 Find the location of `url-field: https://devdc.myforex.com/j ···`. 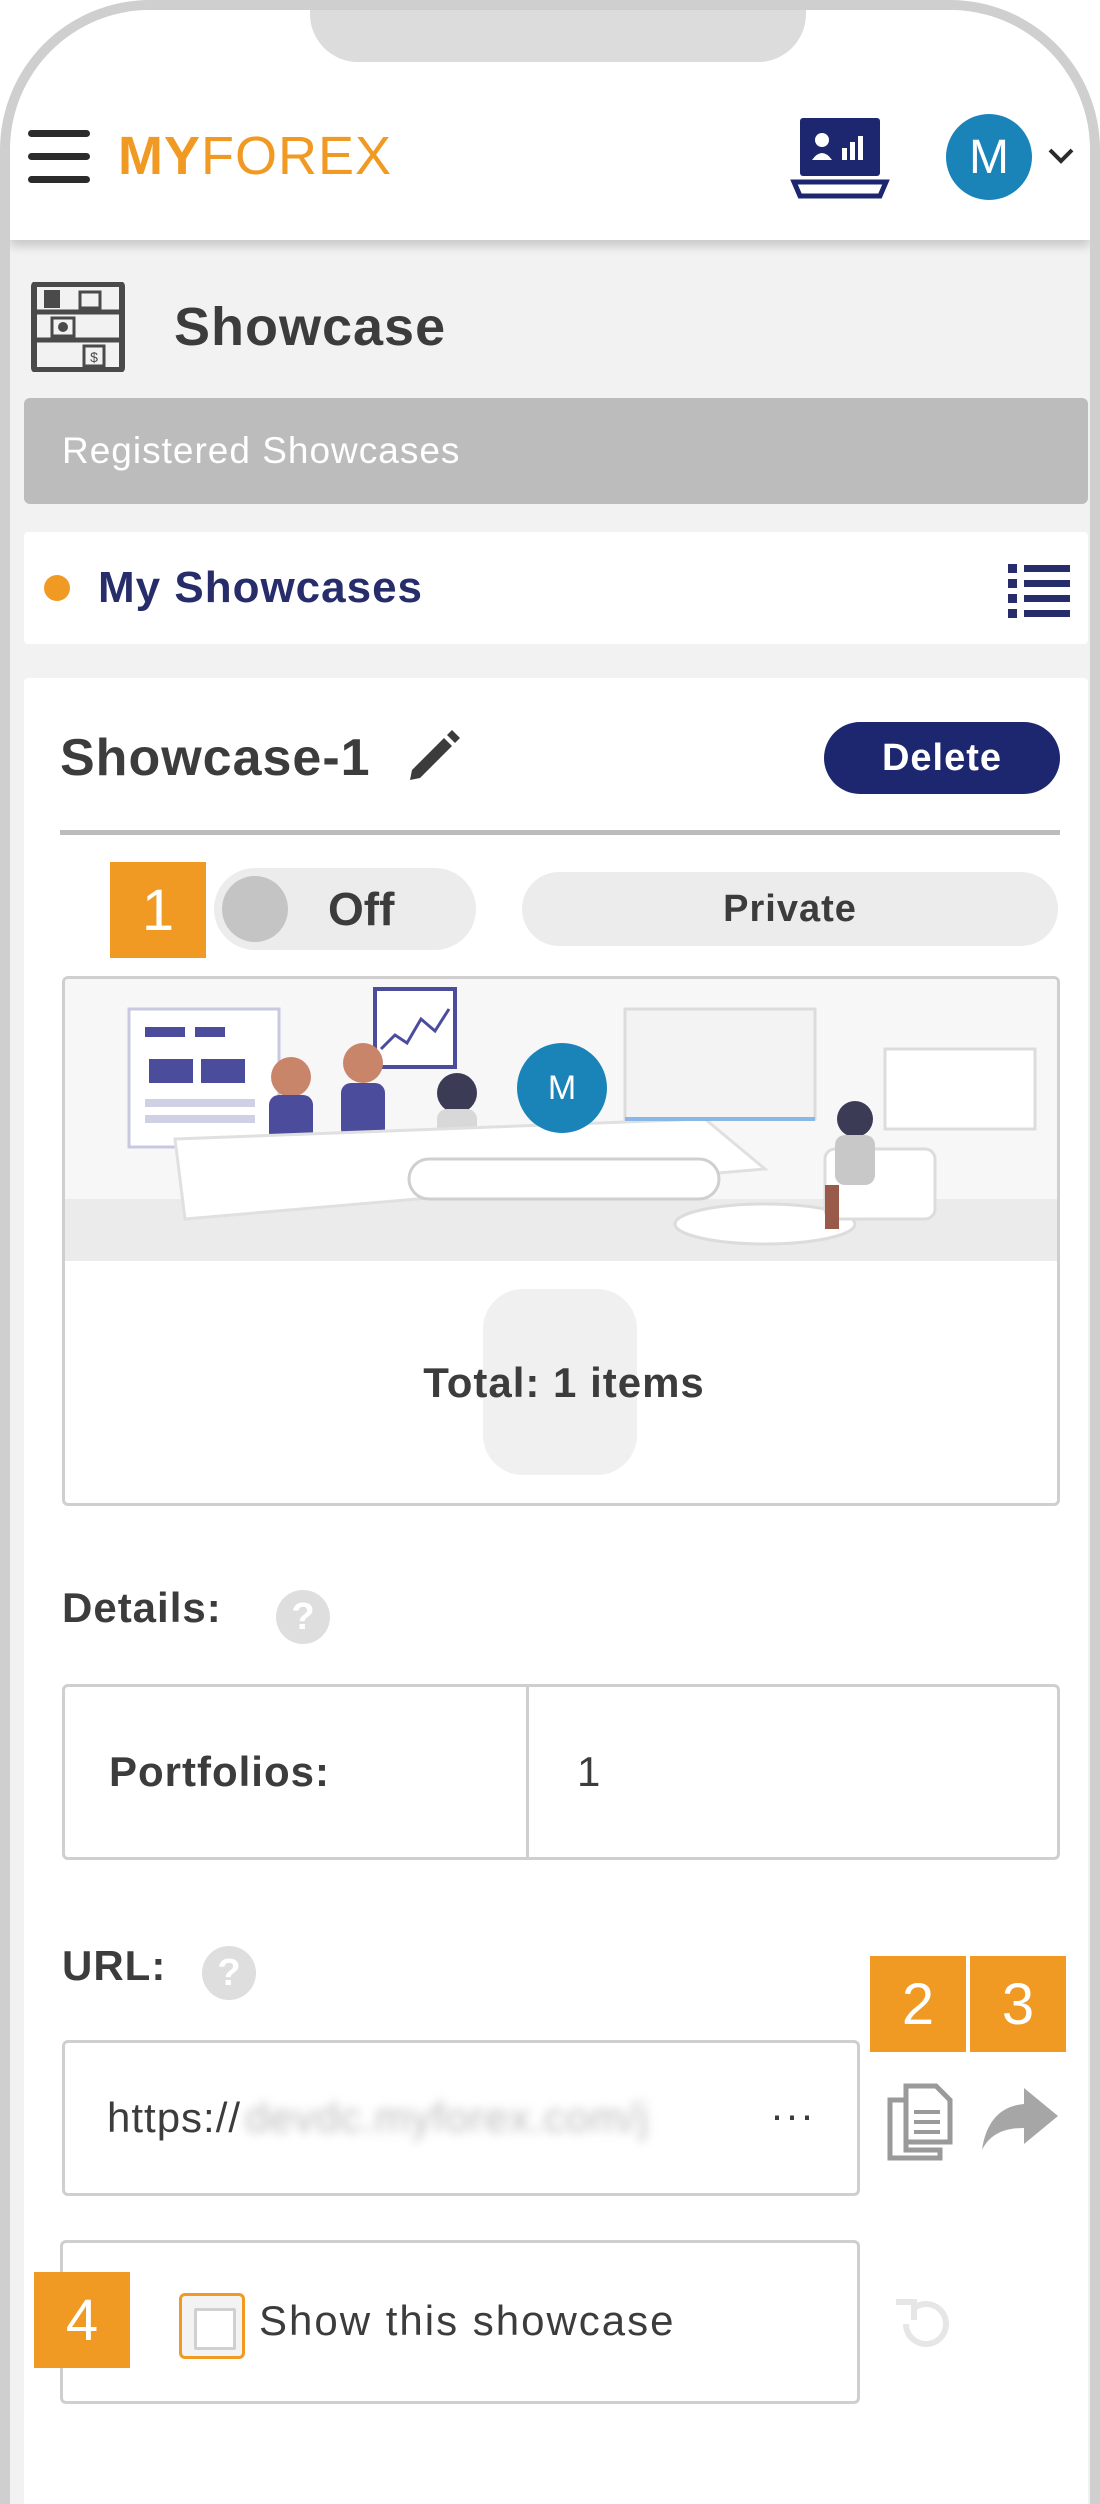

url-field: https://devdc.myforex.com/j ··· is located at coordinates (461, 2118).